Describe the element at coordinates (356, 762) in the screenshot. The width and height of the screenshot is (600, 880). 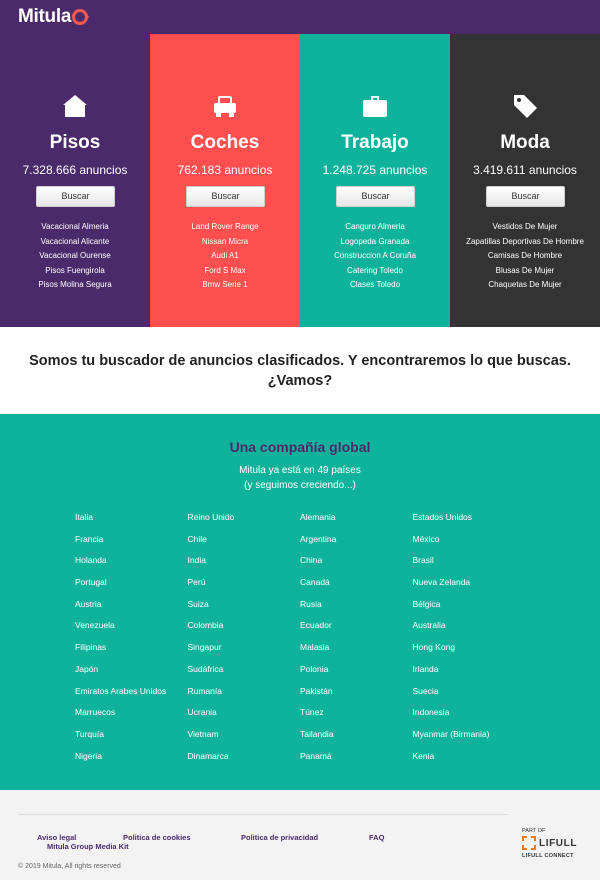
I see `country-item: Panamá` at that location.